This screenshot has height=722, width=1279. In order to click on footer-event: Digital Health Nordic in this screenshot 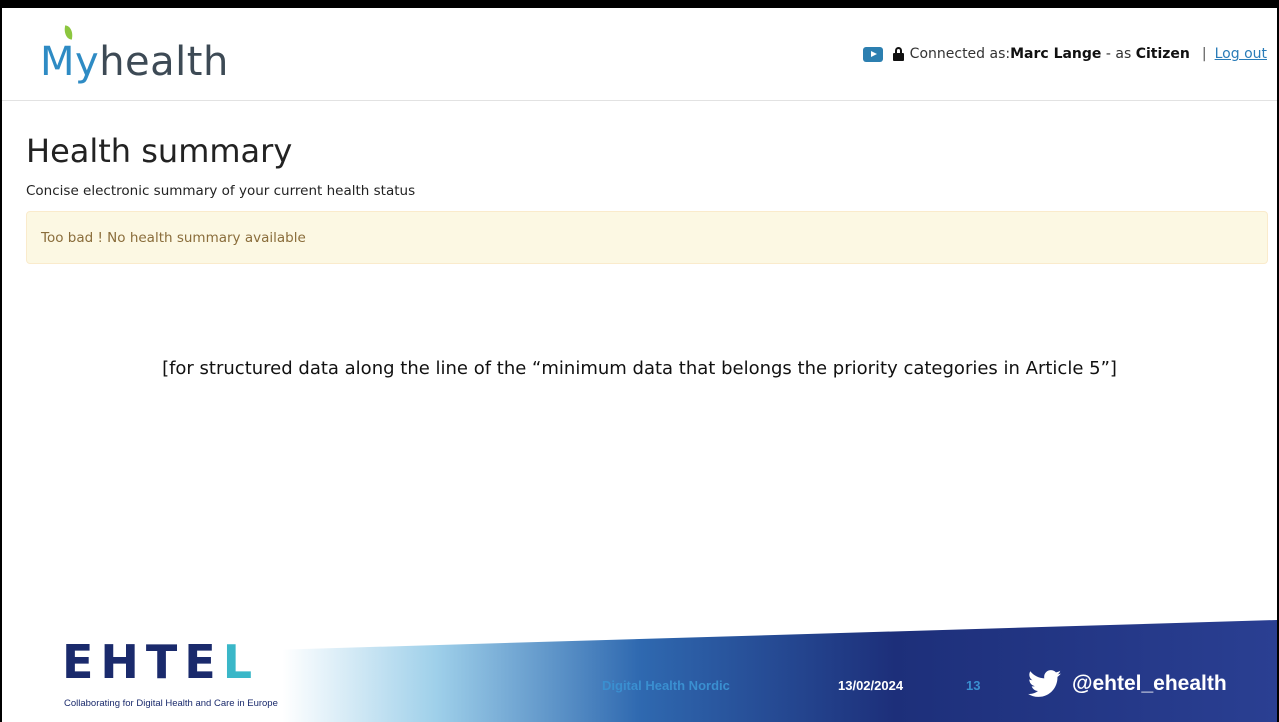, I will do `click(666, 685)`.